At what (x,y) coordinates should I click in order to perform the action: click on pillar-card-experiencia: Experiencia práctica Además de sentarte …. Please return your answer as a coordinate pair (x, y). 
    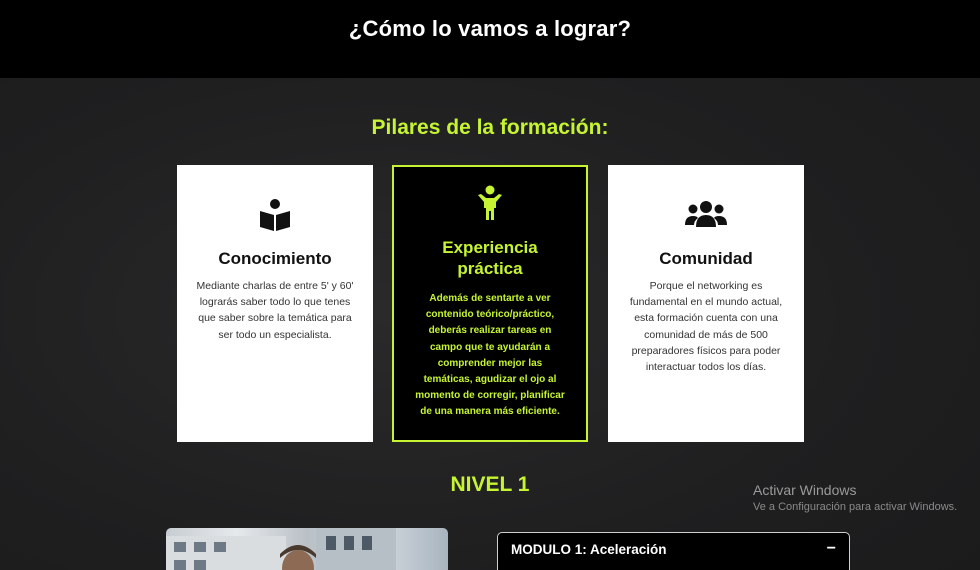
    Looking at the image, I should click on (490, 303).